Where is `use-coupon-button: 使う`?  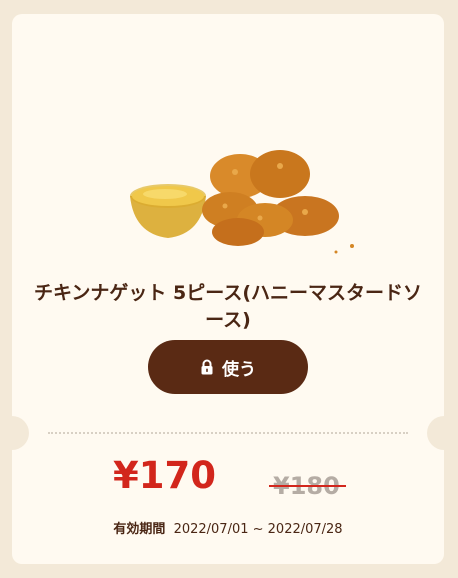 use-coupon-button: 使う is located at coordinates (228, 367).